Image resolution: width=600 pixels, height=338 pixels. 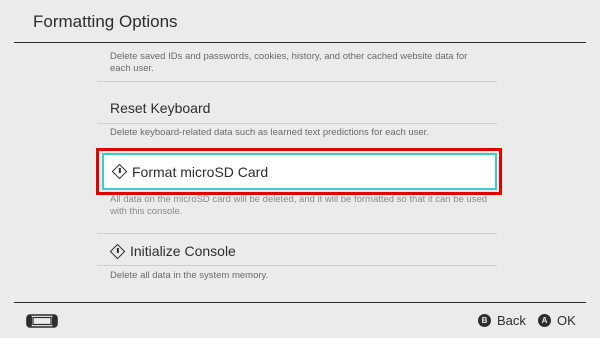 What do you see at coordinates (300, 302) in the screenshot?
I see `footer-divider` at bounding box center [300, 302].